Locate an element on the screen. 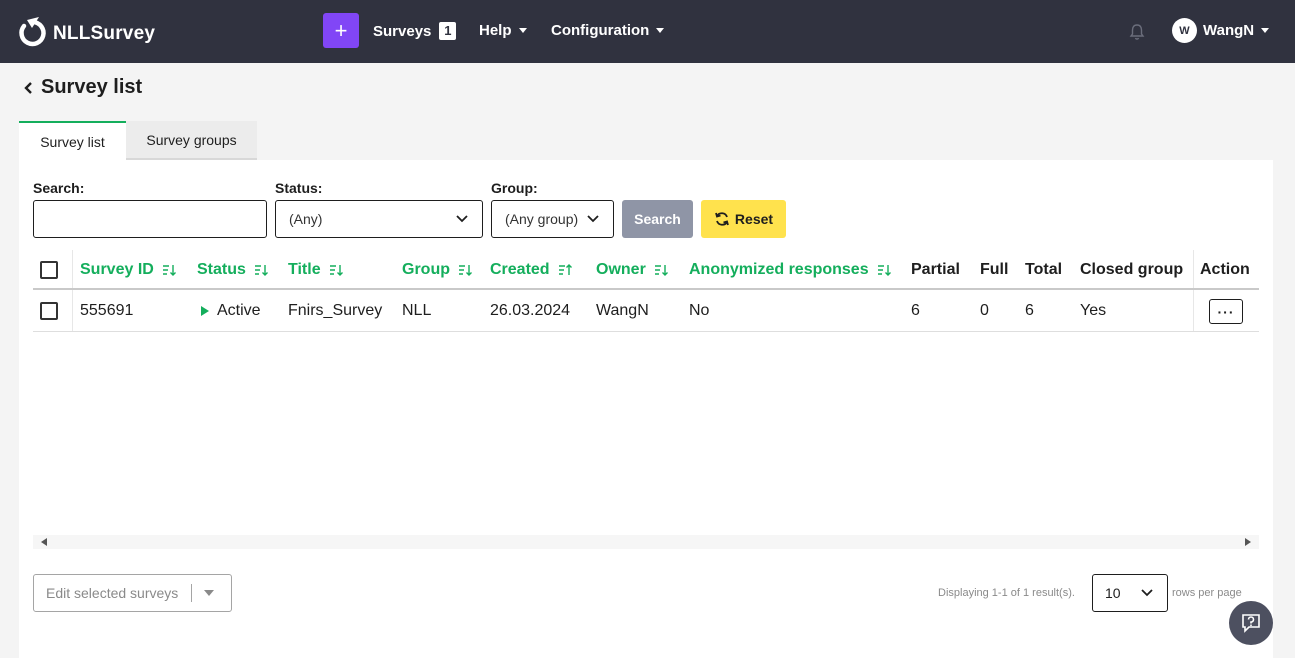 Image resolution: width=1295 pixels, height=658 pixels. tab-survey-list: Survey list is located at coordinates (72, 140).